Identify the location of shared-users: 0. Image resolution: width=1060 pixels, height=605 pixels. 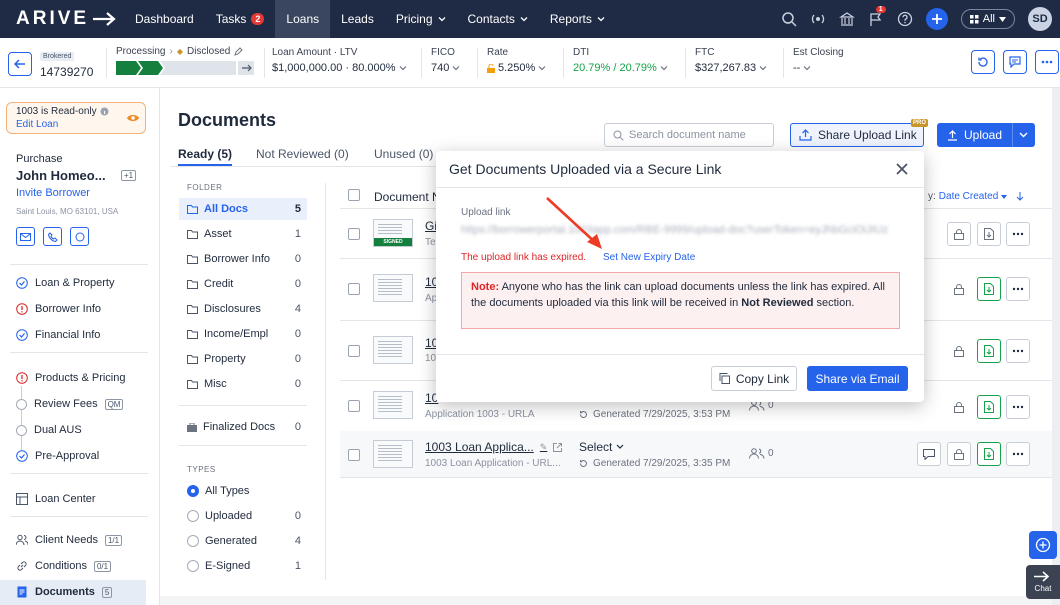
(761, 453).